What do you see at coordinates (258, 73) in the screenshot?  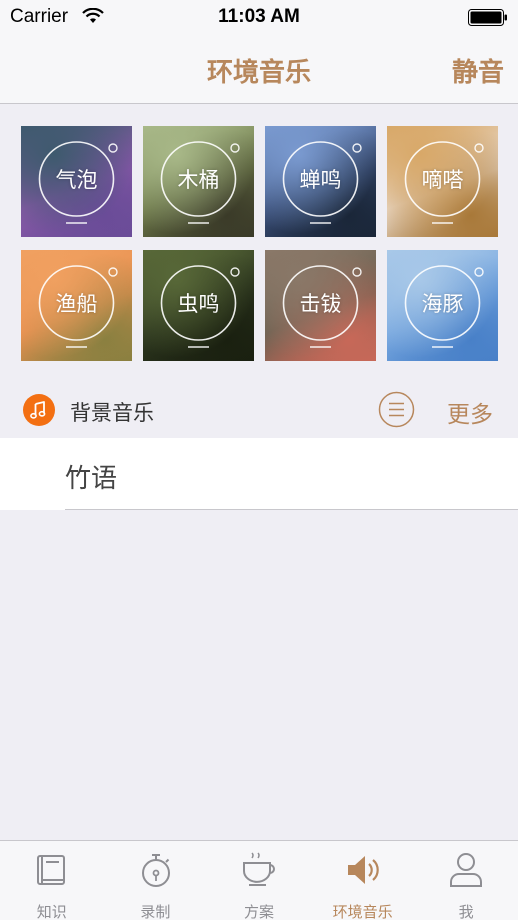 I see `page-title: 环境音乐` at bounding box center [258, 73].